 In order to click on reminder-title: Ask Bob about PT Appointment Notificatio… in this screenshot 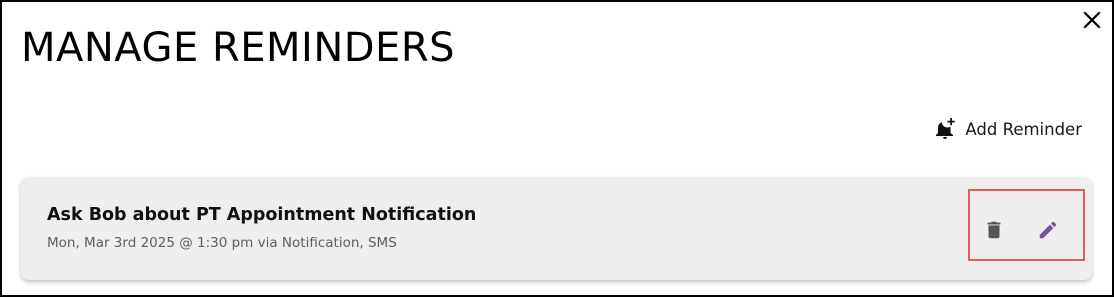, I will do `click(262, 215)`.